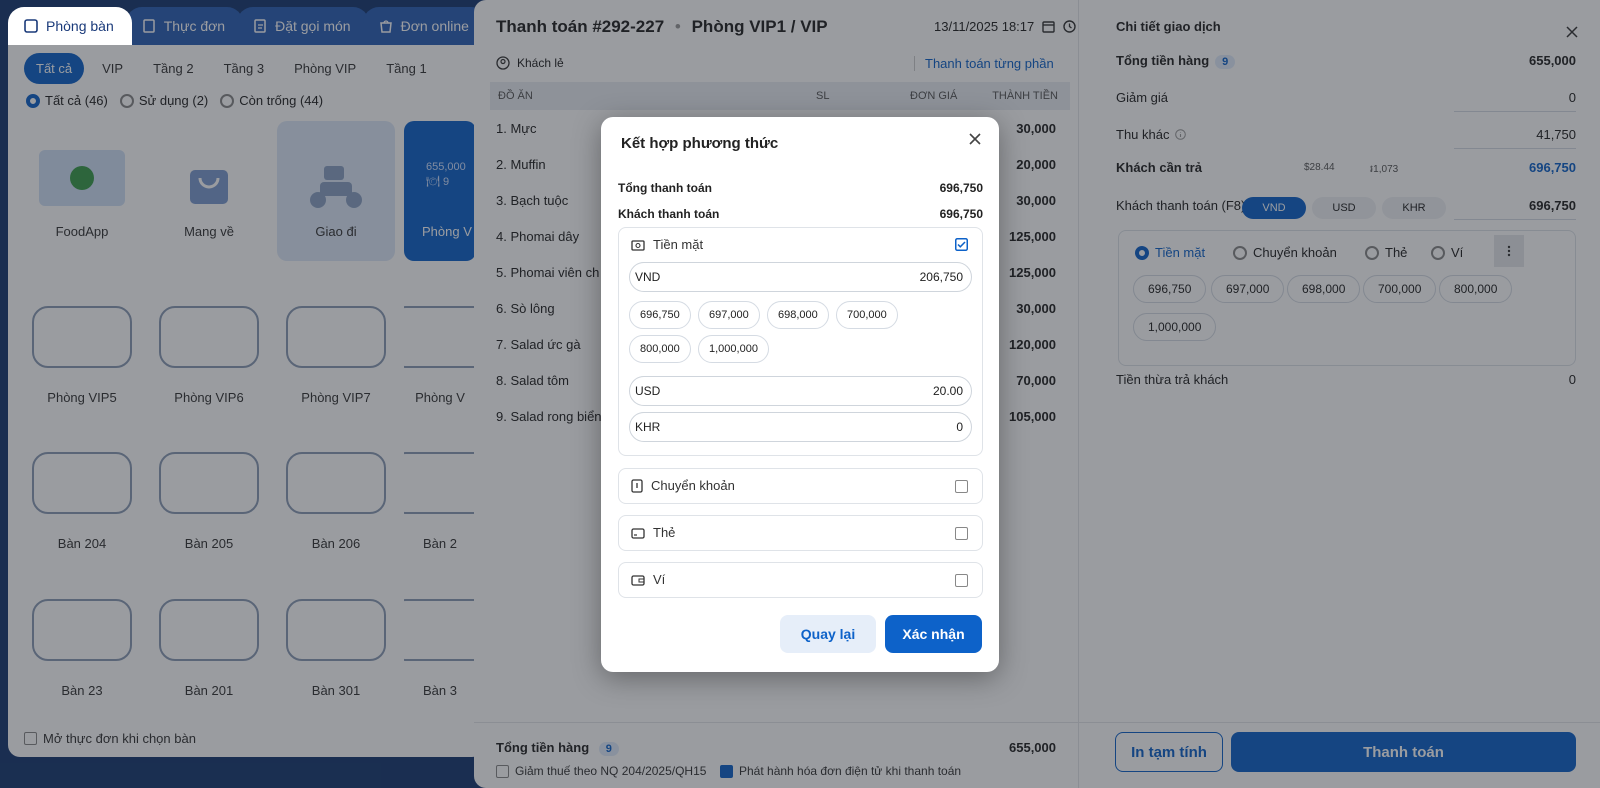 The width and height of the screenshot is (1600, 788). What do you see at coordinates (80, 26) in the screenshot?
I see `tab-label: Phòng bàn` at bounding box center [80, 26].